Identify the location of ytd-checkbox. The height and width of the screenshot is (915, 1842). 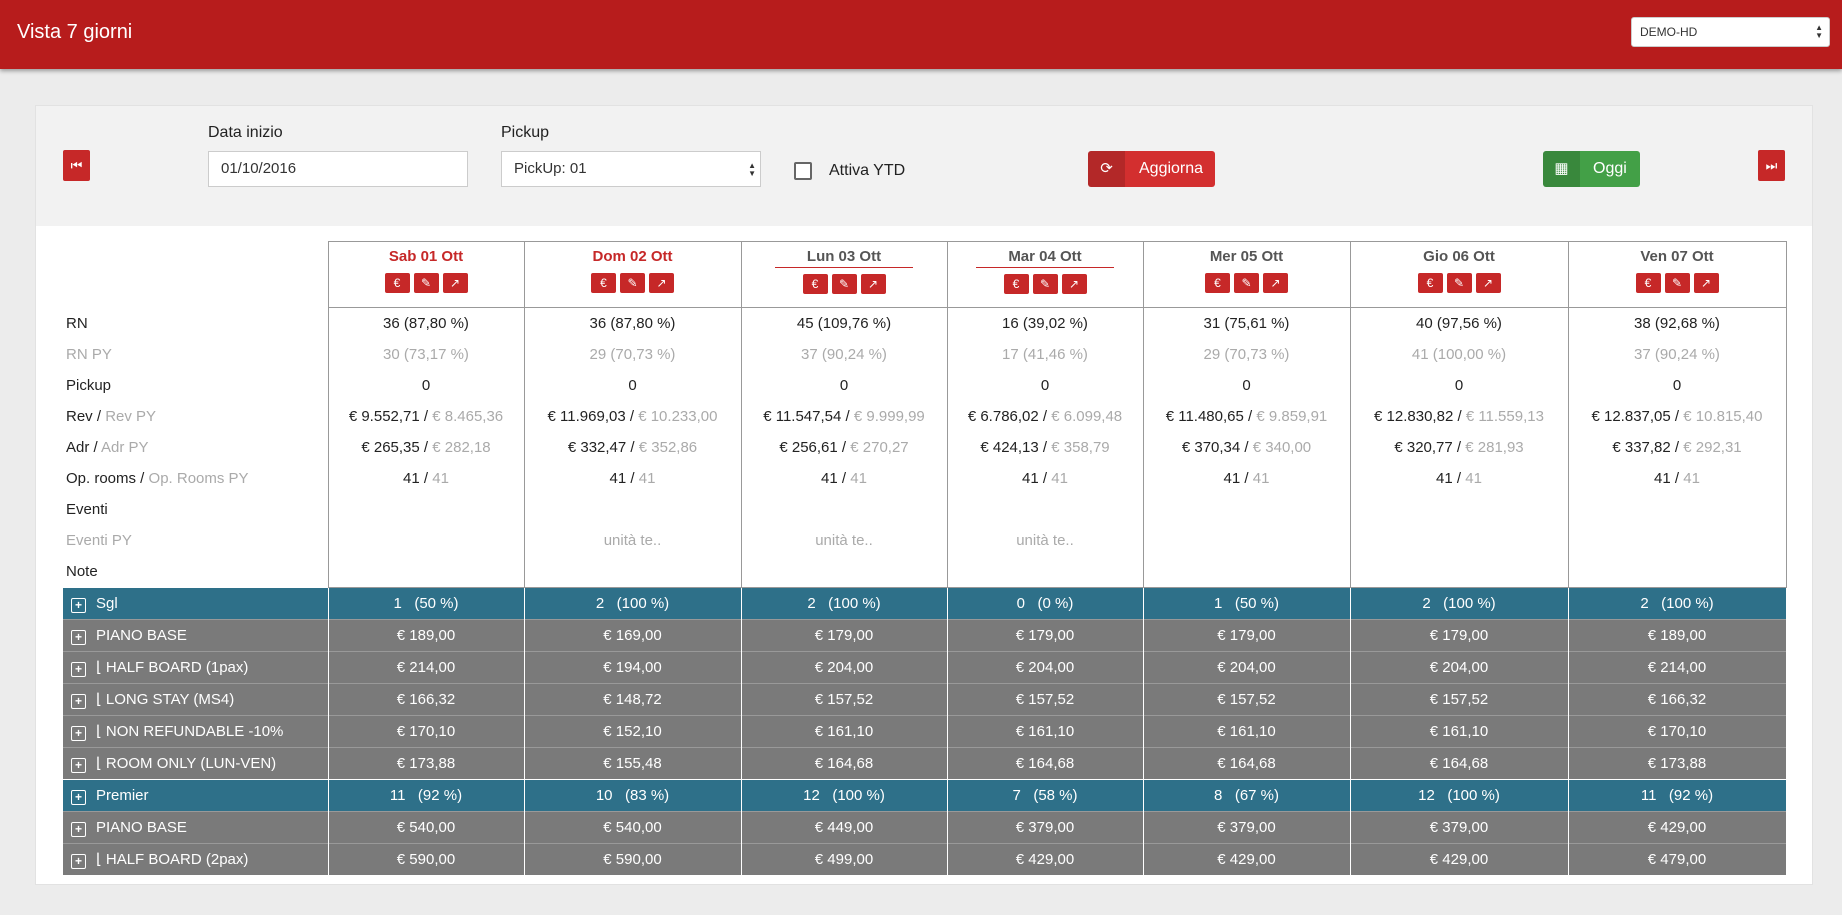
(803, 171).